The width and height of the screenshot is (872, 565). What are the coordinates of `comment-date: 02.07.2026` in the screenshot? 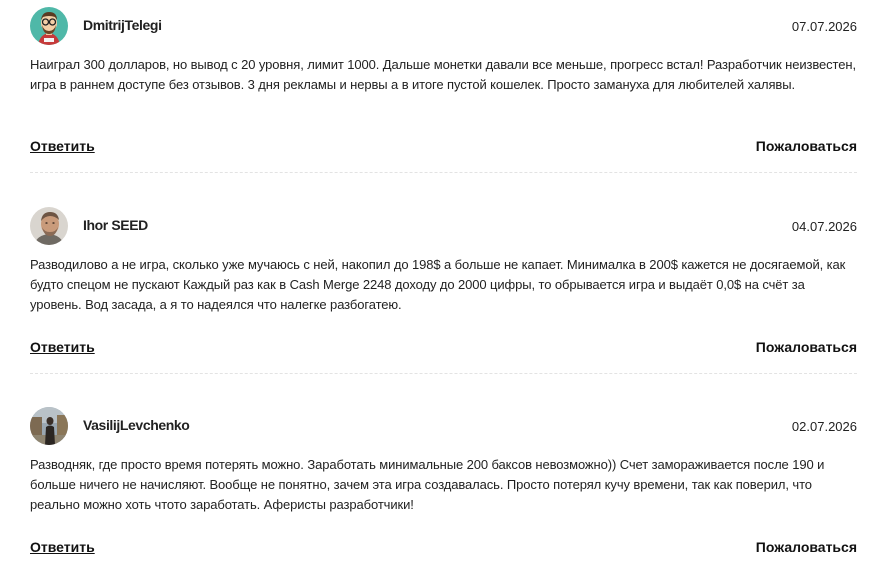 It's located at (824, 426).